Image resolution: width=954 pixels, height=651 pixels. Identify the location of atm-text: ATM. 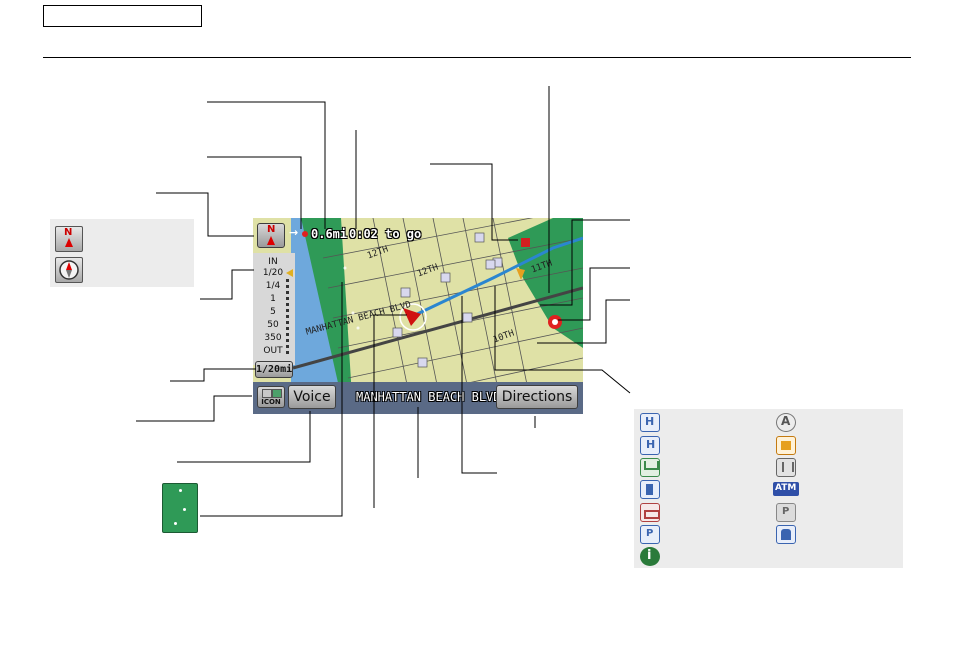
(786, 488).